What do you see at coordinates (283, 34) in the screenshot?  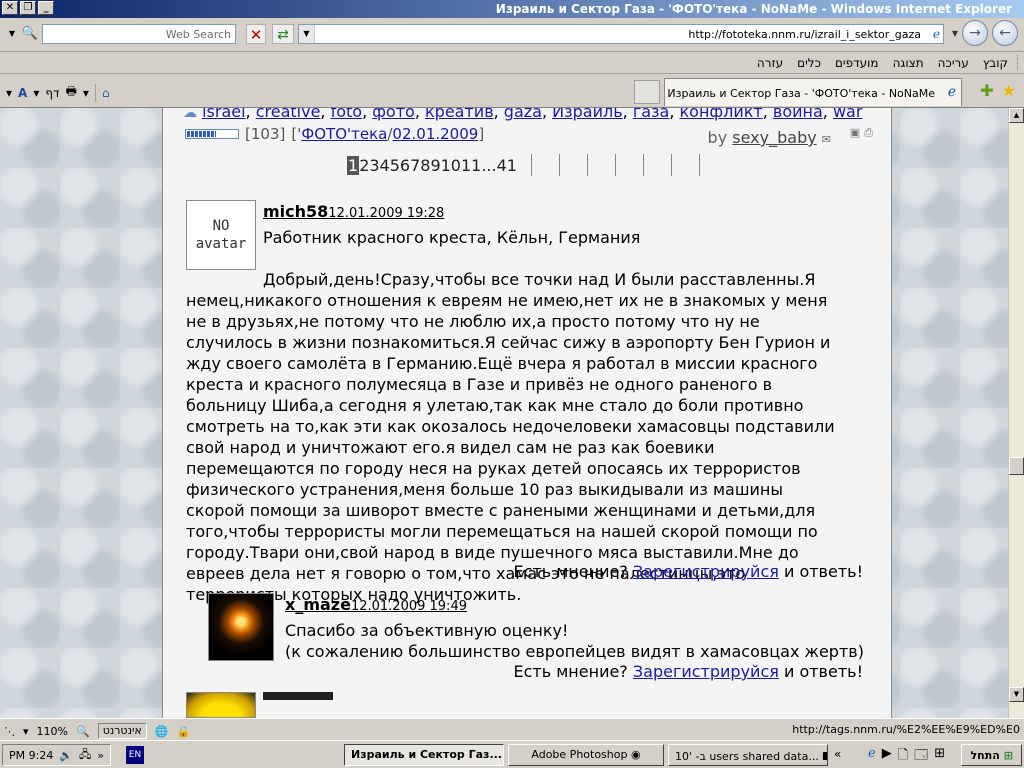 I see `refresh-icon: ⇄` at bounding box center [283, 34].